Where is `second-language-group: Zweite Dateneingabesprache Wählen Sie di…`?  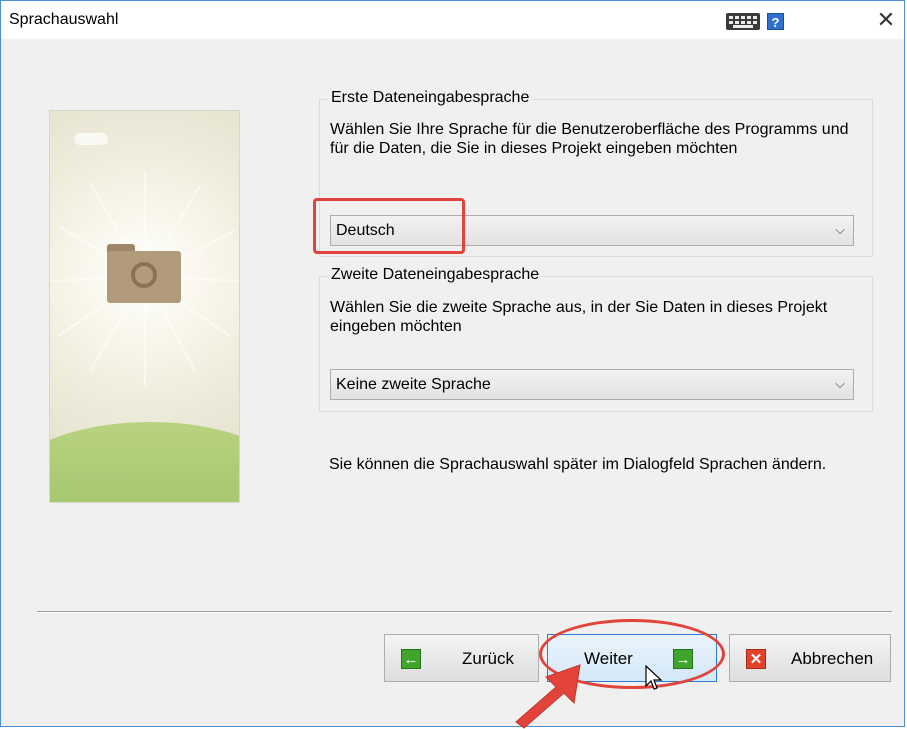
second-language-group: Zweite Dateneingabesprache Wählen Sie di… is located at coordinates (596, 339).